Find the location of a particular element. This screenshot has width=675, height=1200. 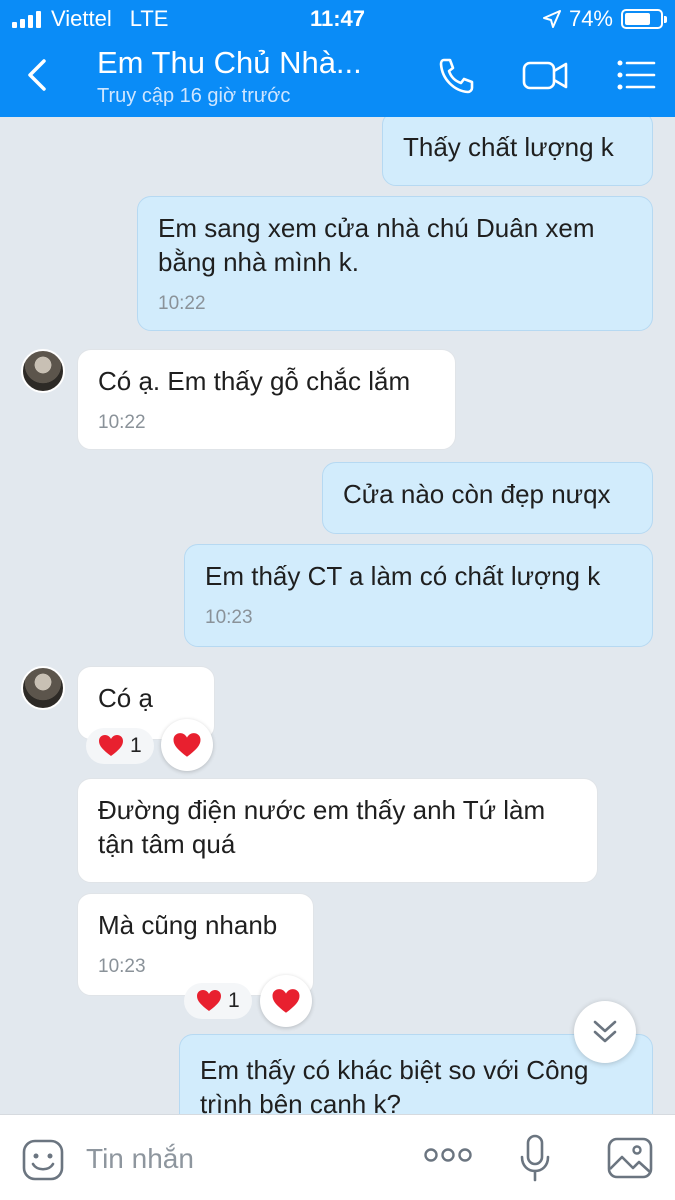

scroll-to-bottom-button is located at coordinates (605, 1032).